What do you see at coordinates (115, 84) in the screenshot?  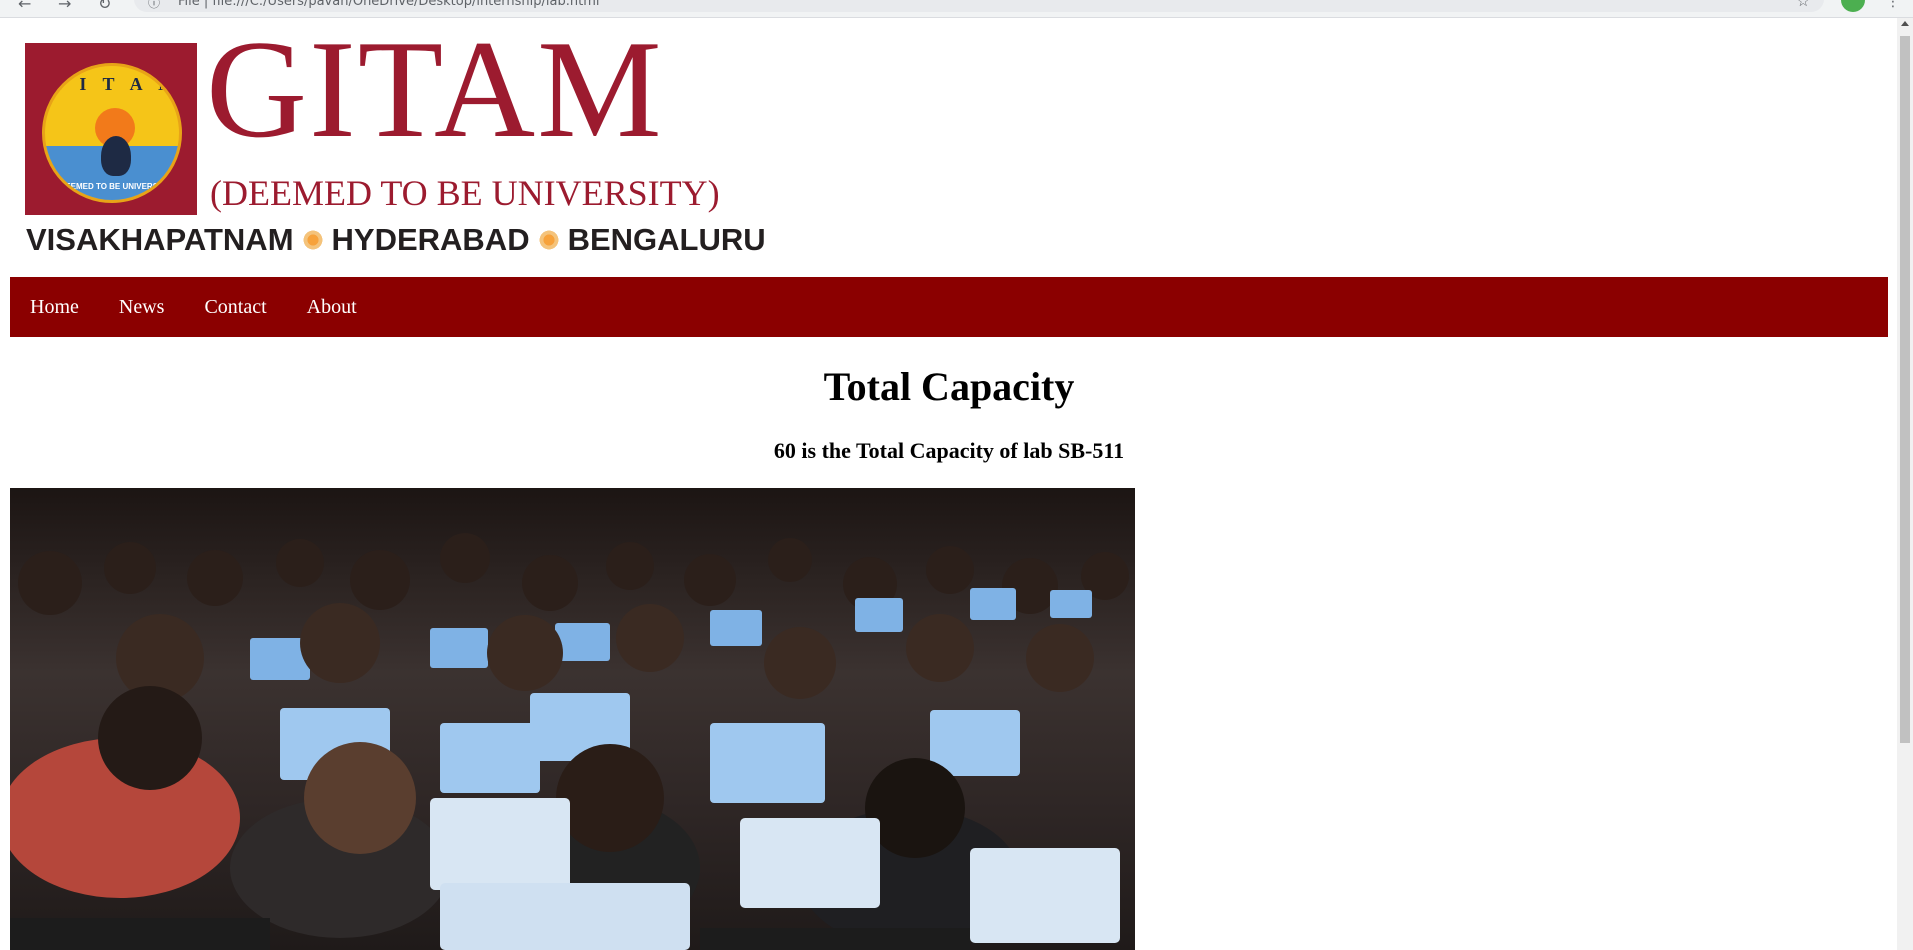 I see `seal-ring-text: G I T A M` at bounding box center [115, 84].